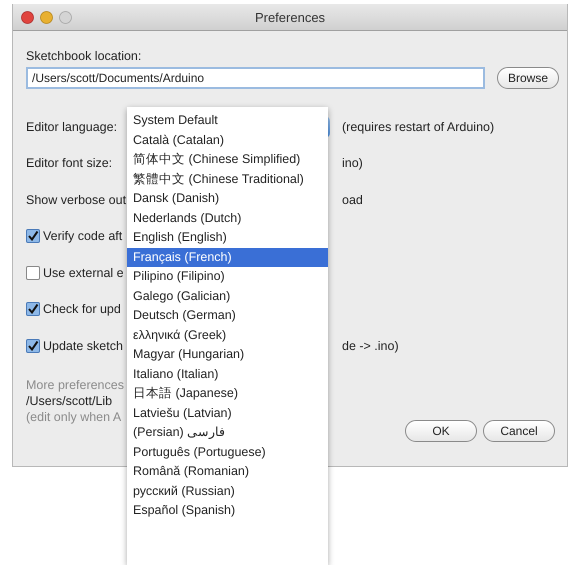  Describe the element at coordinates (290, 17) in the screenshot. I see `window-title: Preferences` at that location.